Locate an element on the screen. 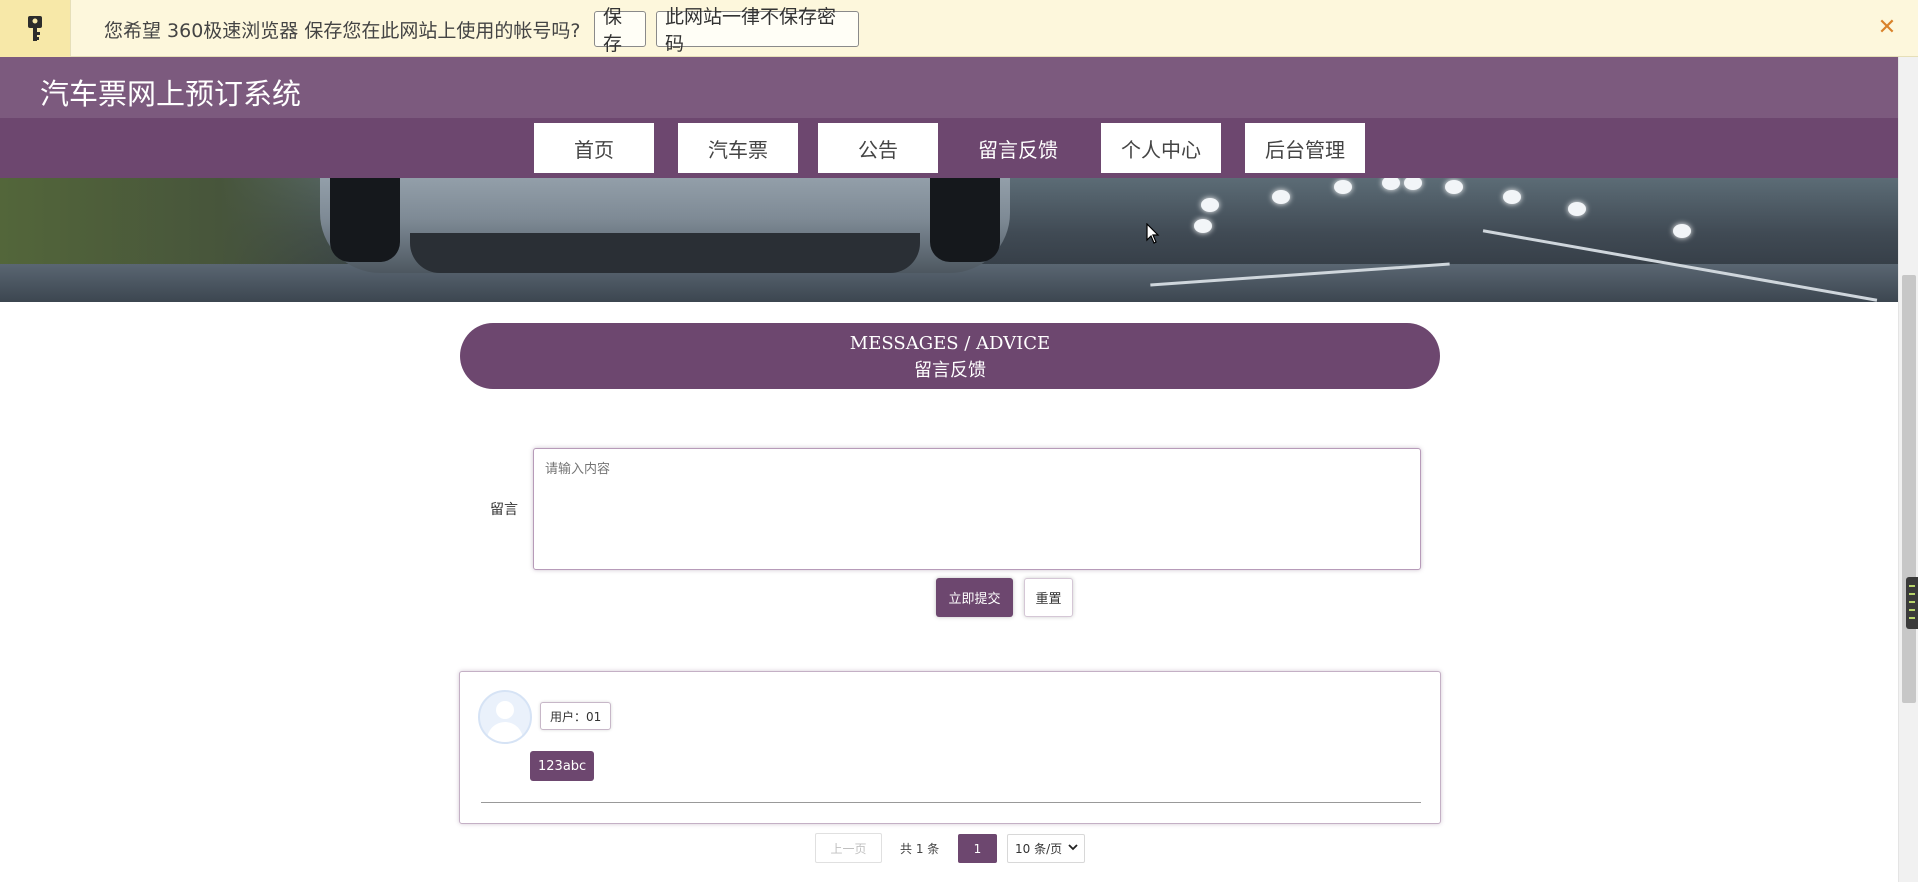  message-list: 用户：01 123abc is located at coordinates (950, 747).